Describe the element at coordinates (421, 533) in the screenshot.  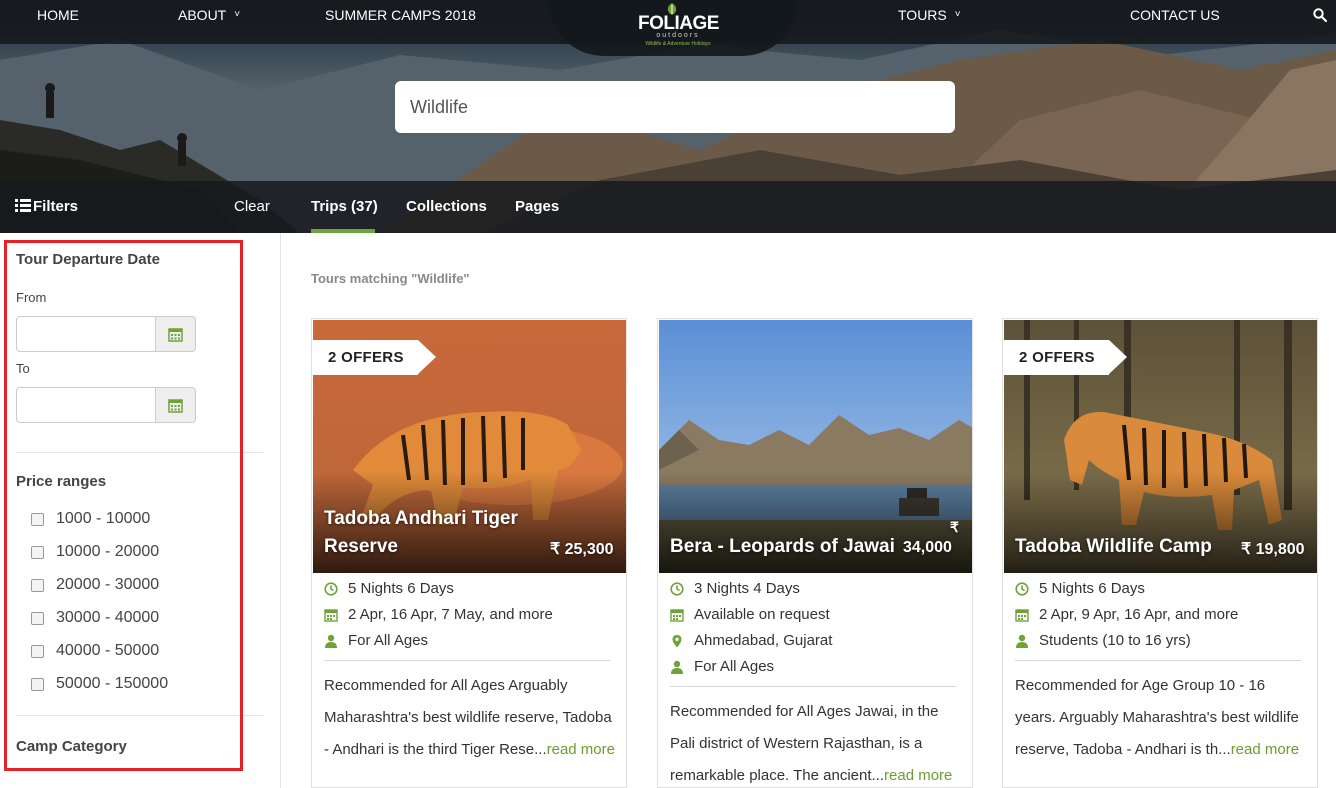
I see `trip-name: Tadoba Andhari Tiger Reserve` at that location.